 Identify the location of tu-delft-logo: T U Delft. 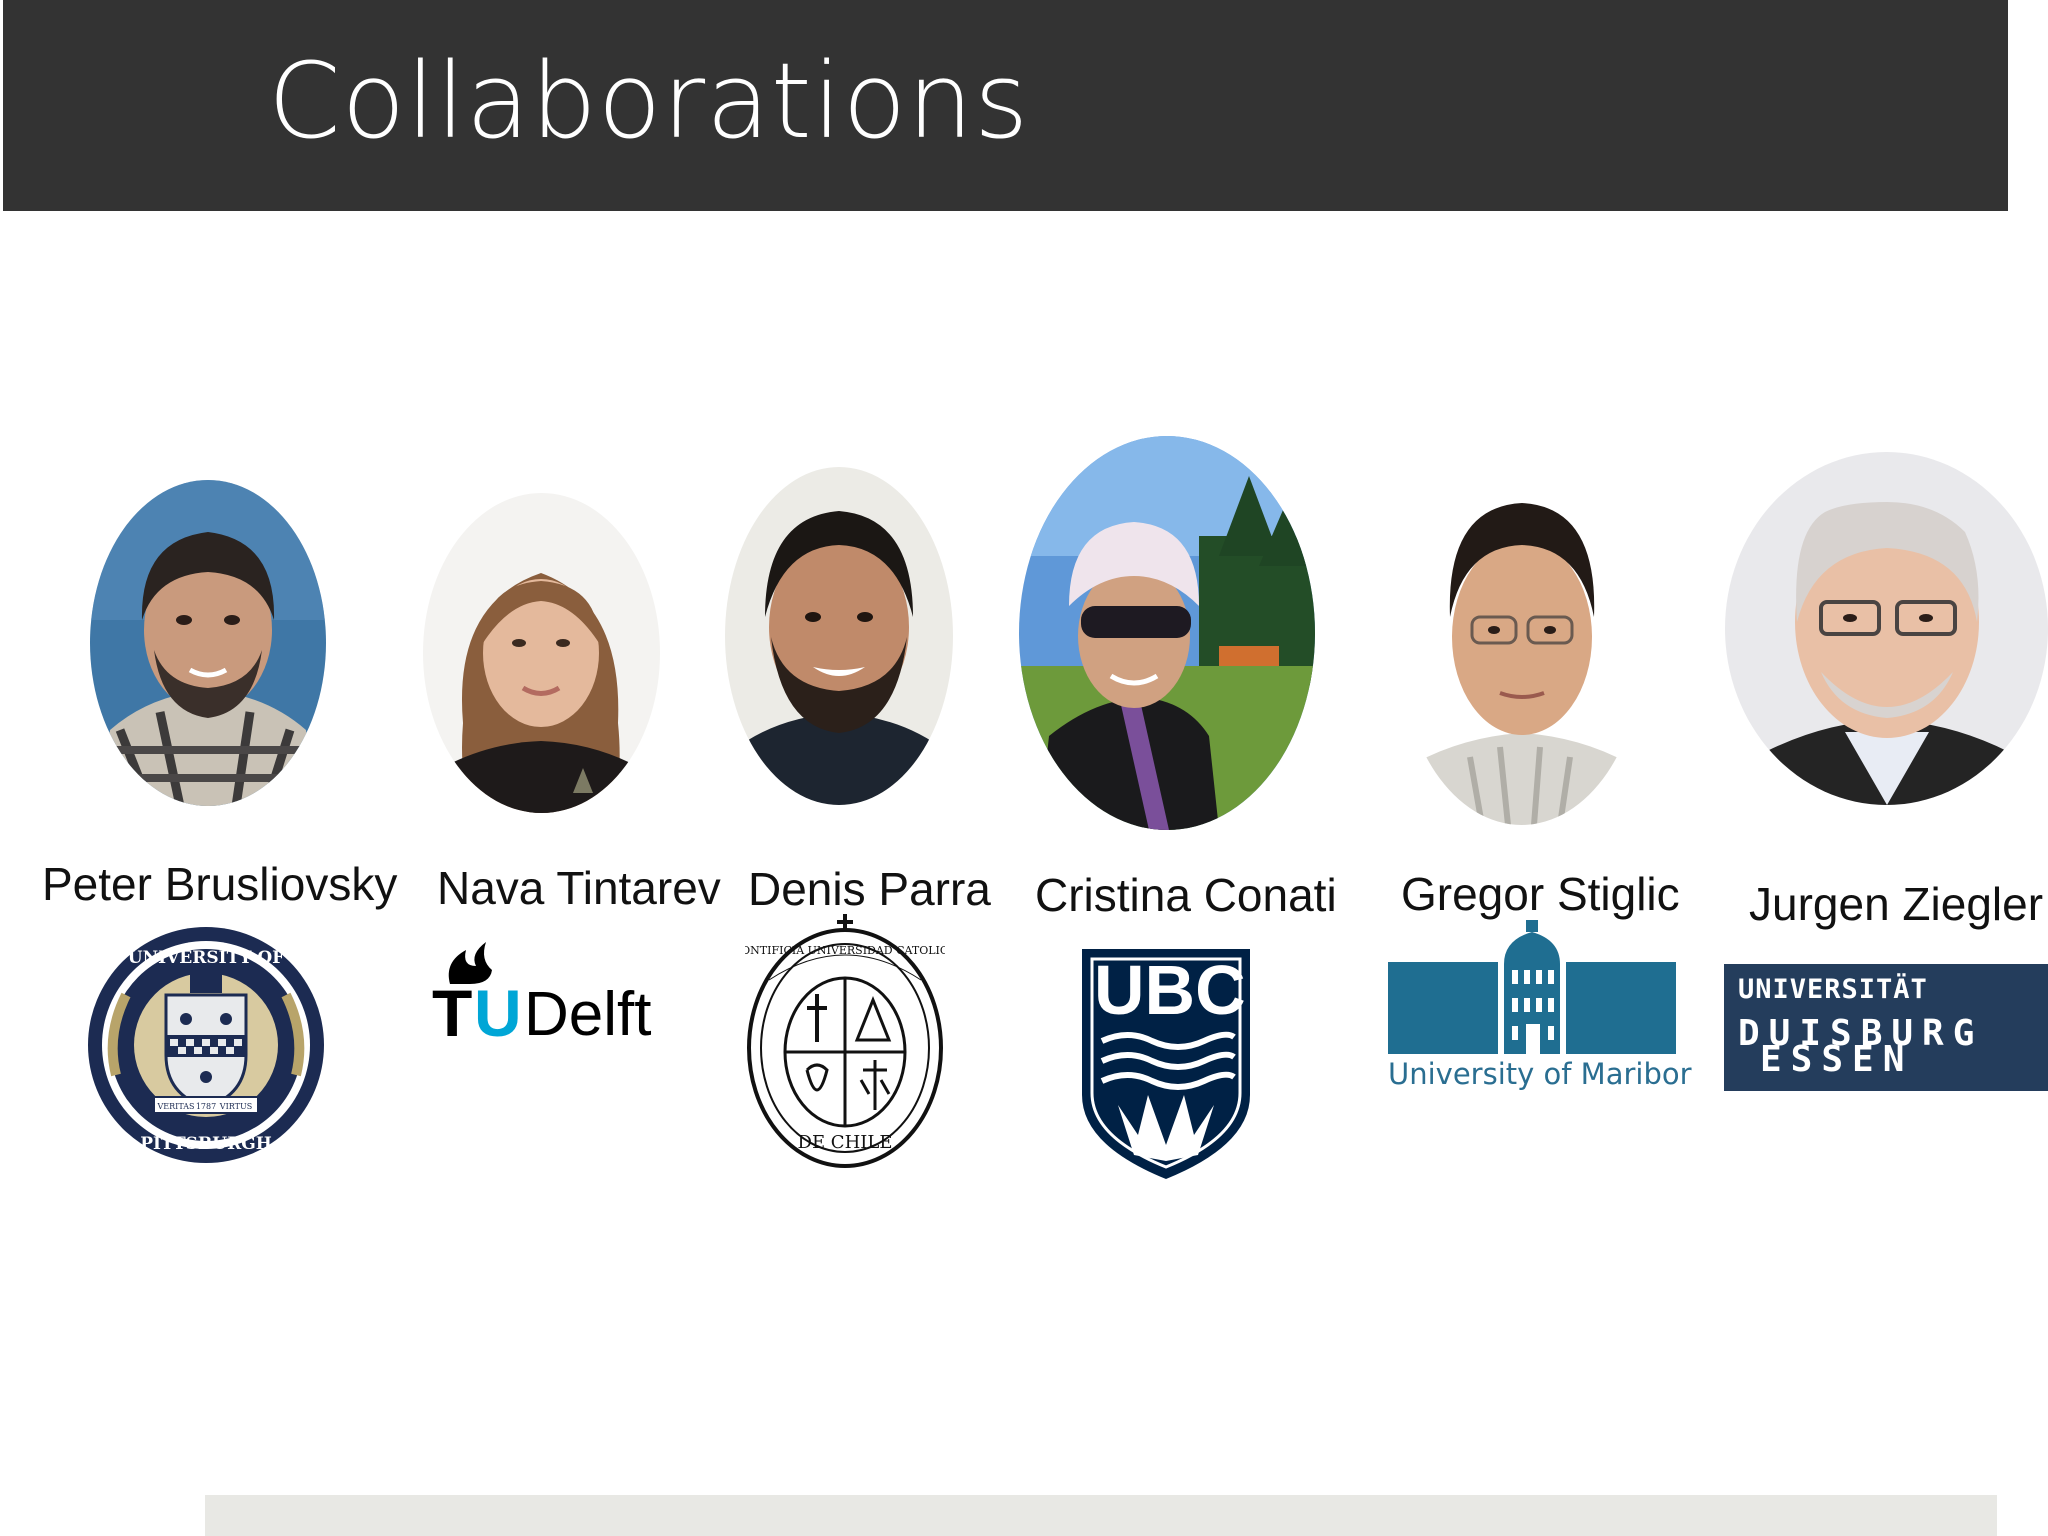
(562, 995).